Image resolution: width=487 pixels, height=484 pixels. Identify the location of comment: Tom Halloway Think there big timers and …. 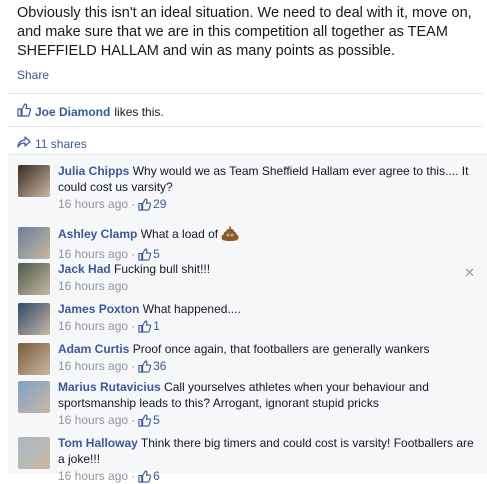
(247, 459).